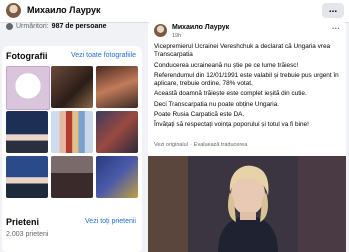  Describe the element at coordinates (199, 115) in the screenshot. I see `post-line: Poate Rusia Carpatică este DA.` at that location.